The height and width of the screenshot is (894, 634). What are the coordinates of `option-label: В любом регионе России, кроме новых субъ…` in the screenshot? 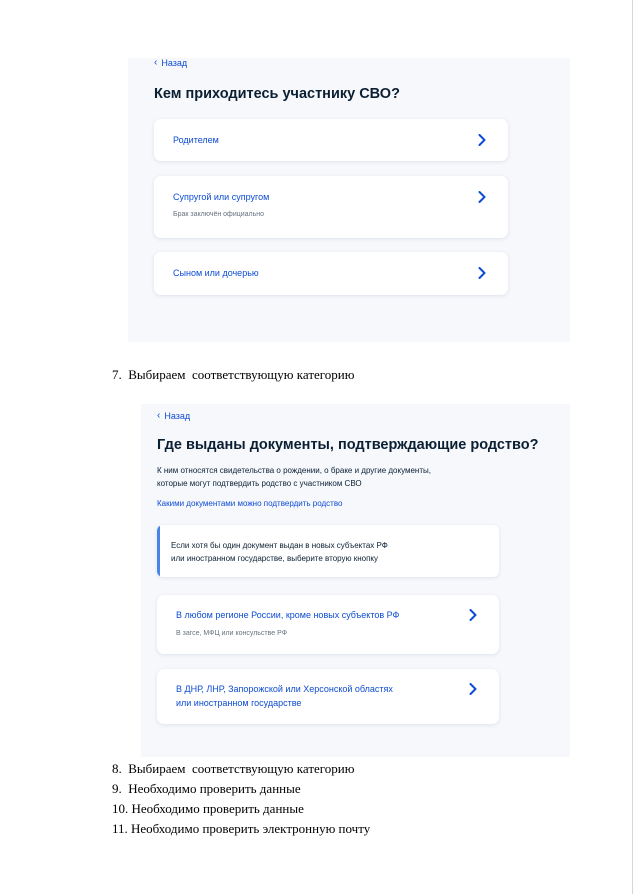 It's located at (288, 615).